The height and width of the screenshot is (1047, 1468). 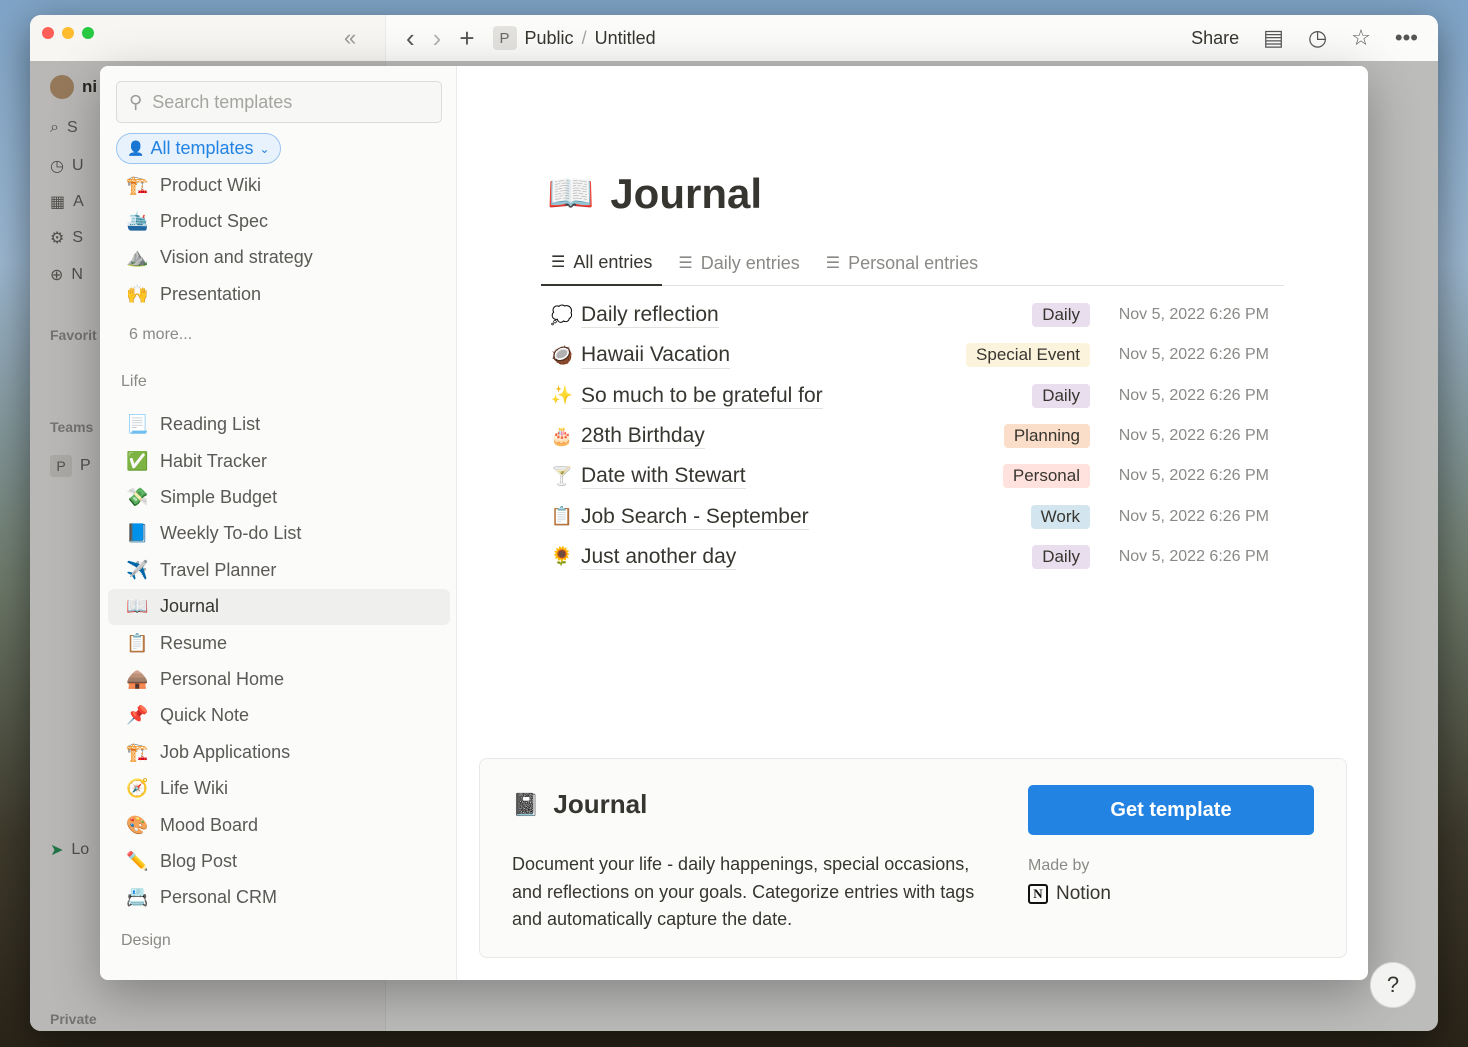 I want to click on template-label: Habit Tracker, so click(x=214, y=460).